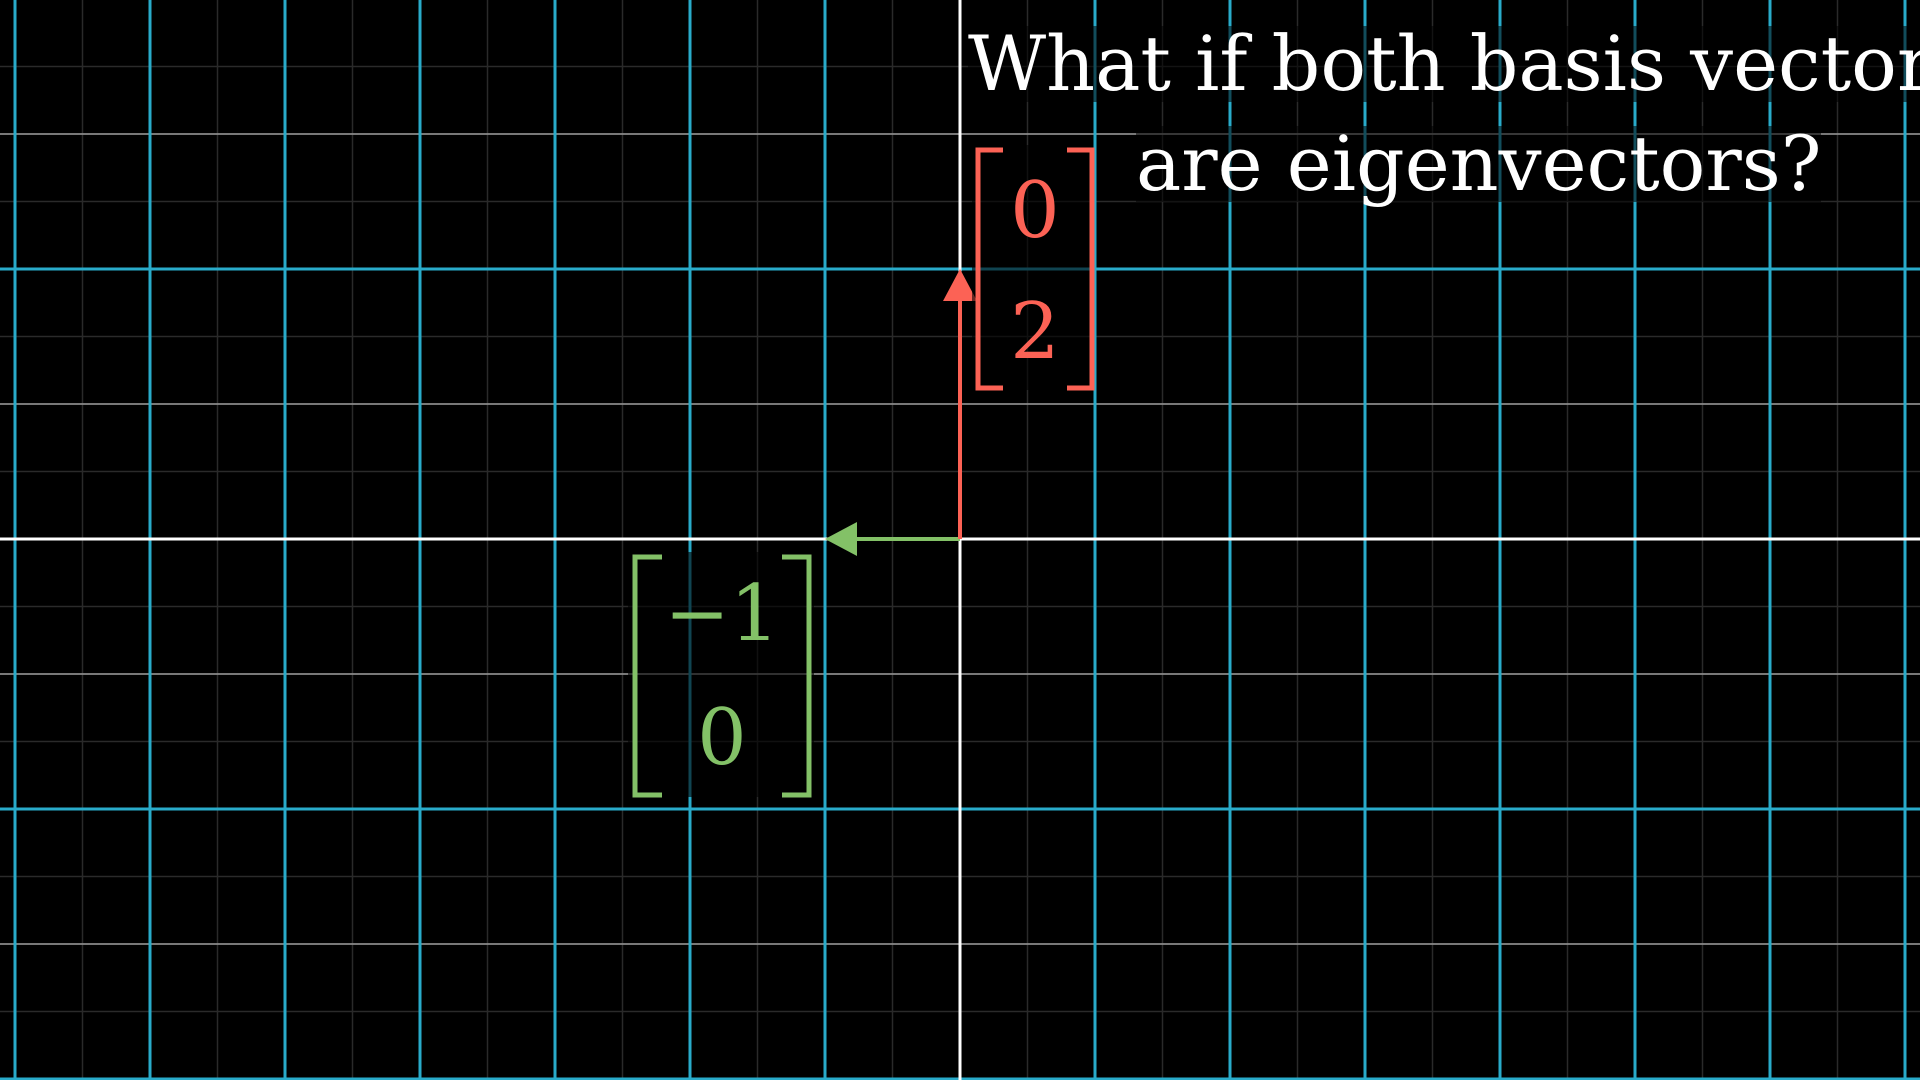 This screenshot has width=1920, height=1080. I want to click on caption-line-2: are eigenvectors?, so click(1479, 163).